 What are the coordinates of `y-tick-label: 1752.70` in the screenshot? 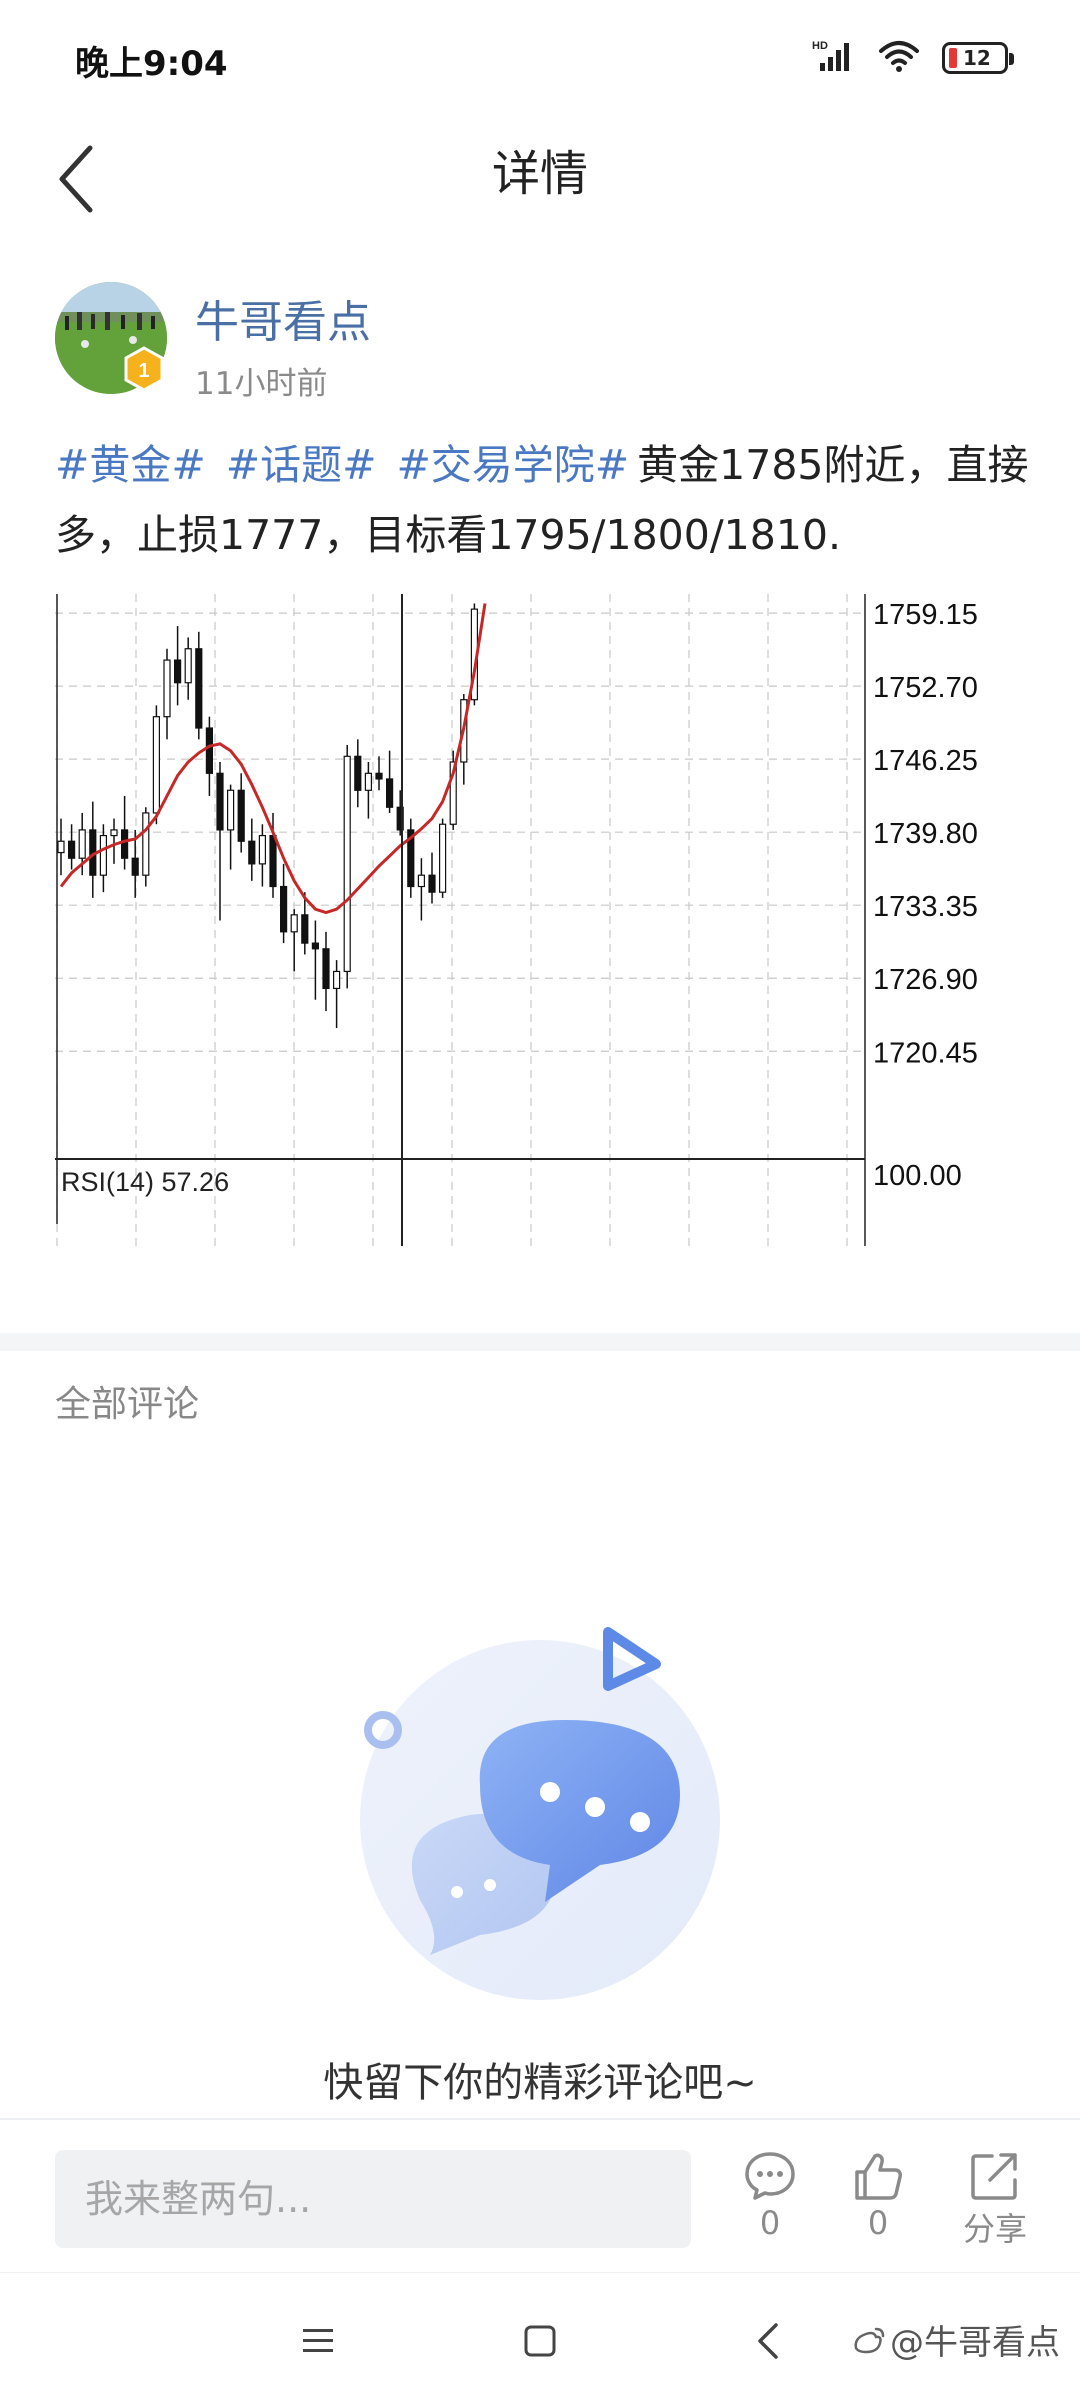 It's located at (925, 688).